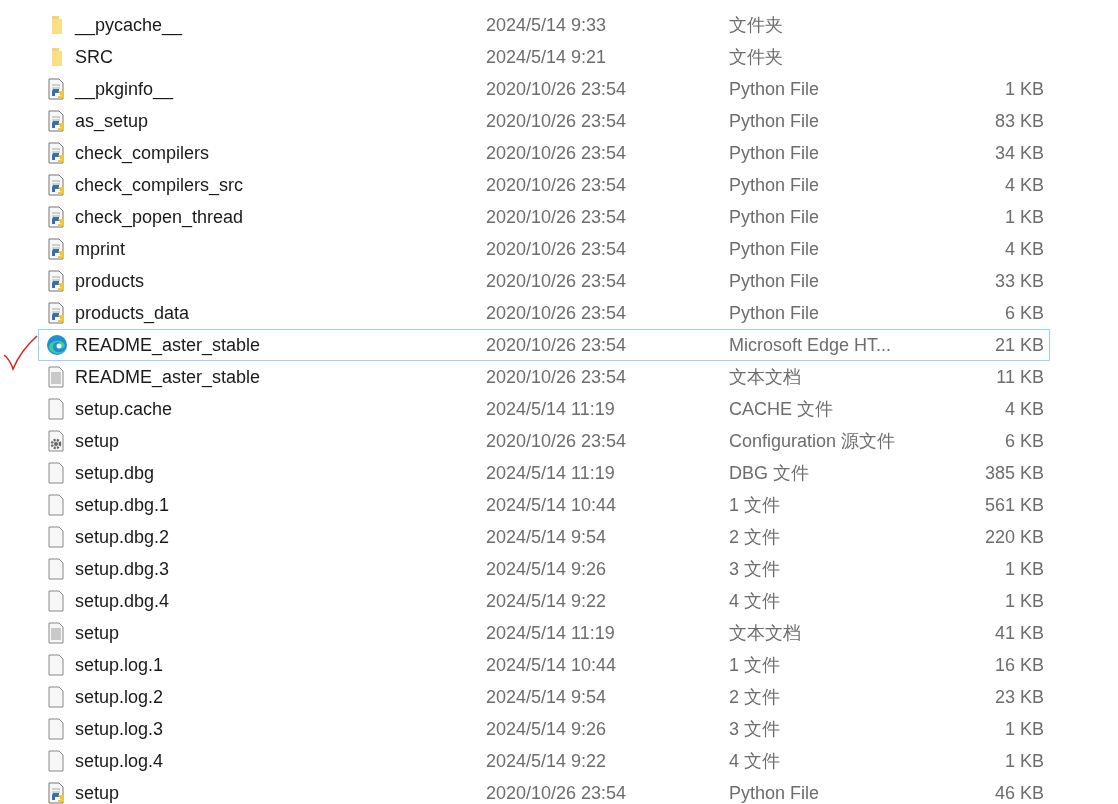 This screenshot has width=1118, height=804. I want to click on file-name: setup.log.1, so click(120, 665).